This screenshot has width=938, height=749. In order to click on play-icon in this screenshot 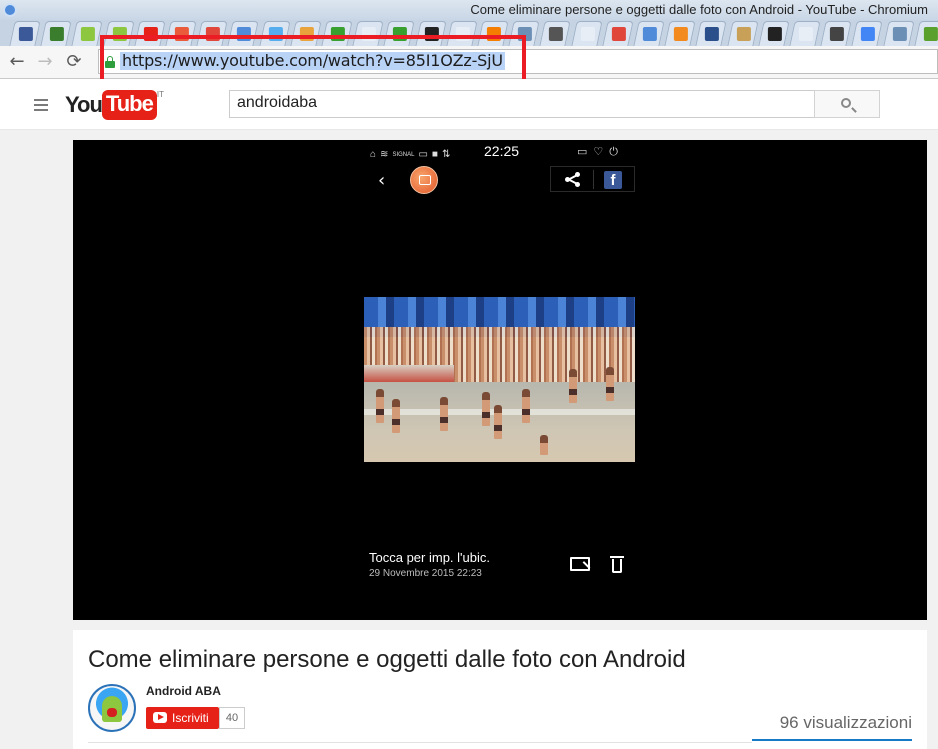, I will do `click(244, 34)`.